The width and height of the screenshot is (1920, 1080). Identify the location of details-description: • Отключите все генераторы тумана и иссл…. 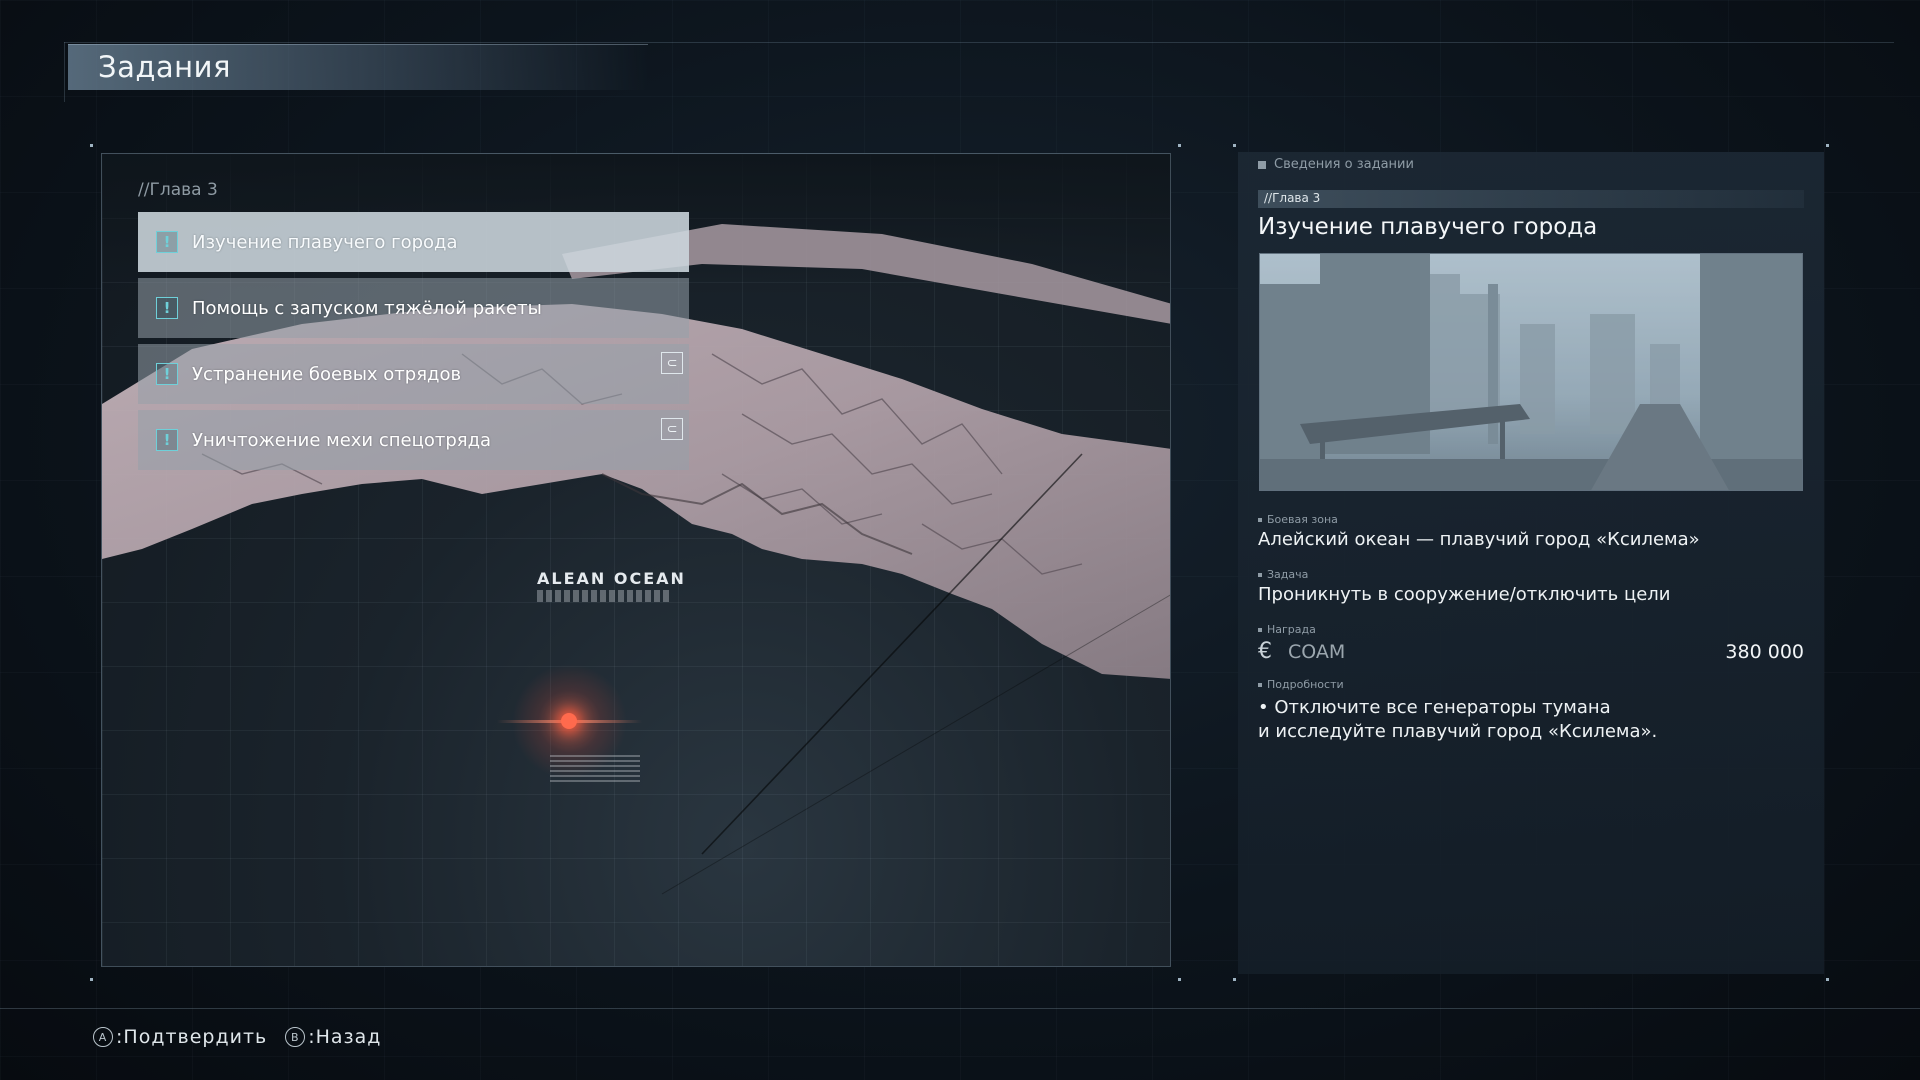
(1457, 720).